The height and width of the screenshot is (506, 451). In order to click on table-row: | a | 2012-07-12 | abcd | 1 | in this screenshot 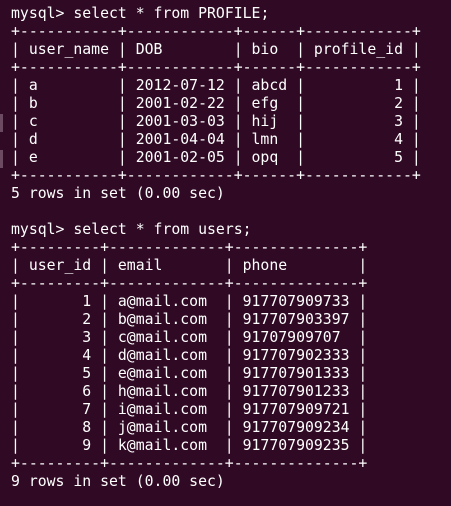, I will do `click(216, 85)`.